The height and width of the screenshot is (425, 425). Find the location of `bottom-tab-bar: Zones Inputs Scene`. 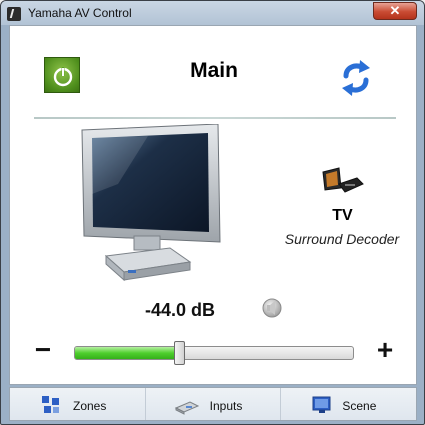

bottom-tab-bar: Zones Inputs Scene is located at coordinates (213, 404).